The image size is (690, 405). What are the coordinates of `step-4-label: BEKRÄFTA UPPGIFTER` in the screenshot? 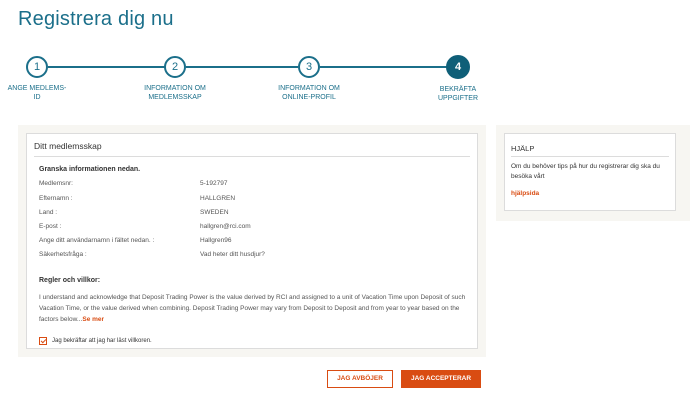 It's located at (458, 94).